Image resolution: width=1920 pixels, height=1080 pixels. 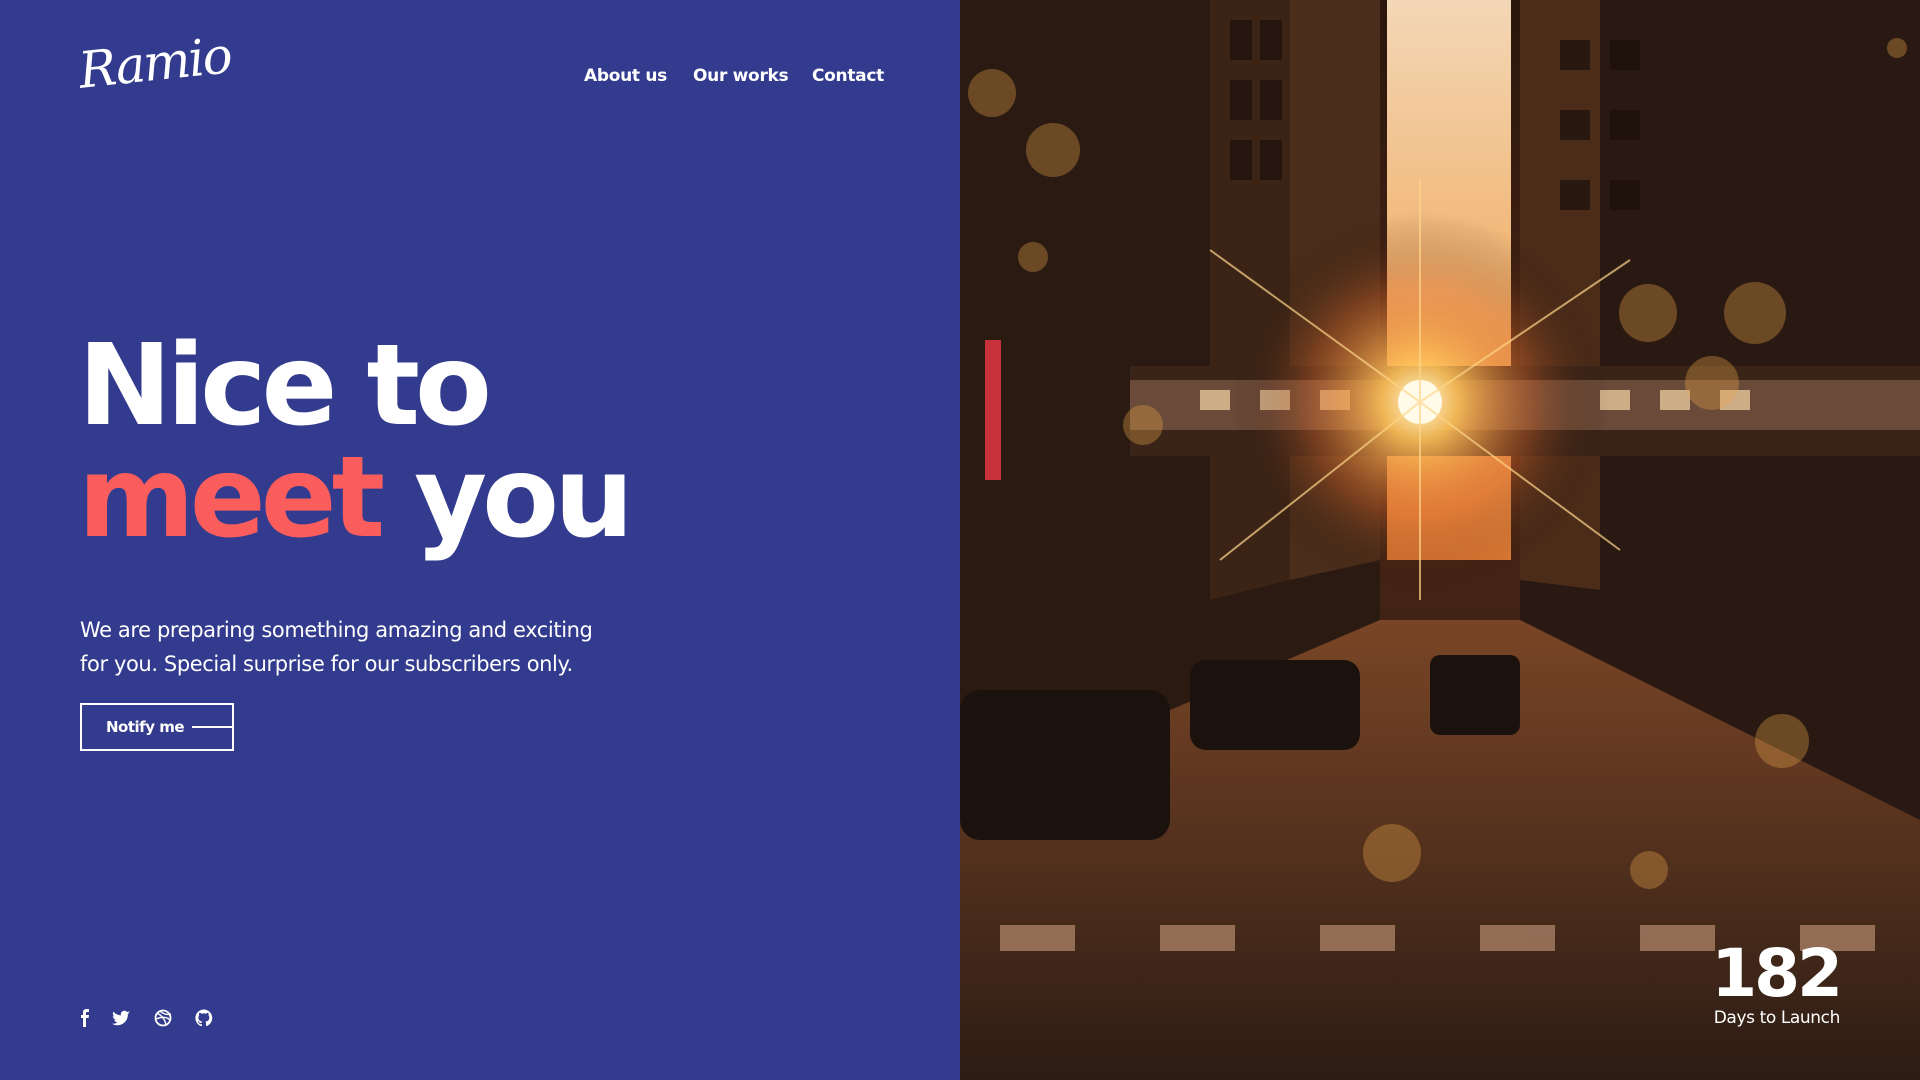 I want to click on countdown-value: 182, so click(x=1777, y=973).